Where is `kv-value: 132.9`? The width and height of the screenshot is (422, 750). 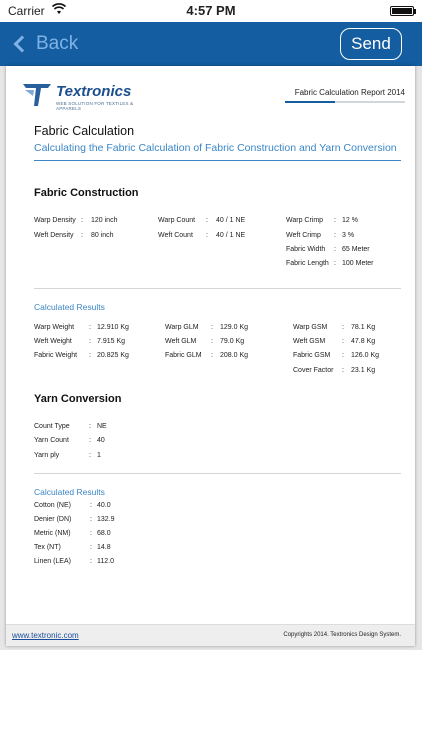
kv-value: 132.9 is located at coordinates (106, 519).